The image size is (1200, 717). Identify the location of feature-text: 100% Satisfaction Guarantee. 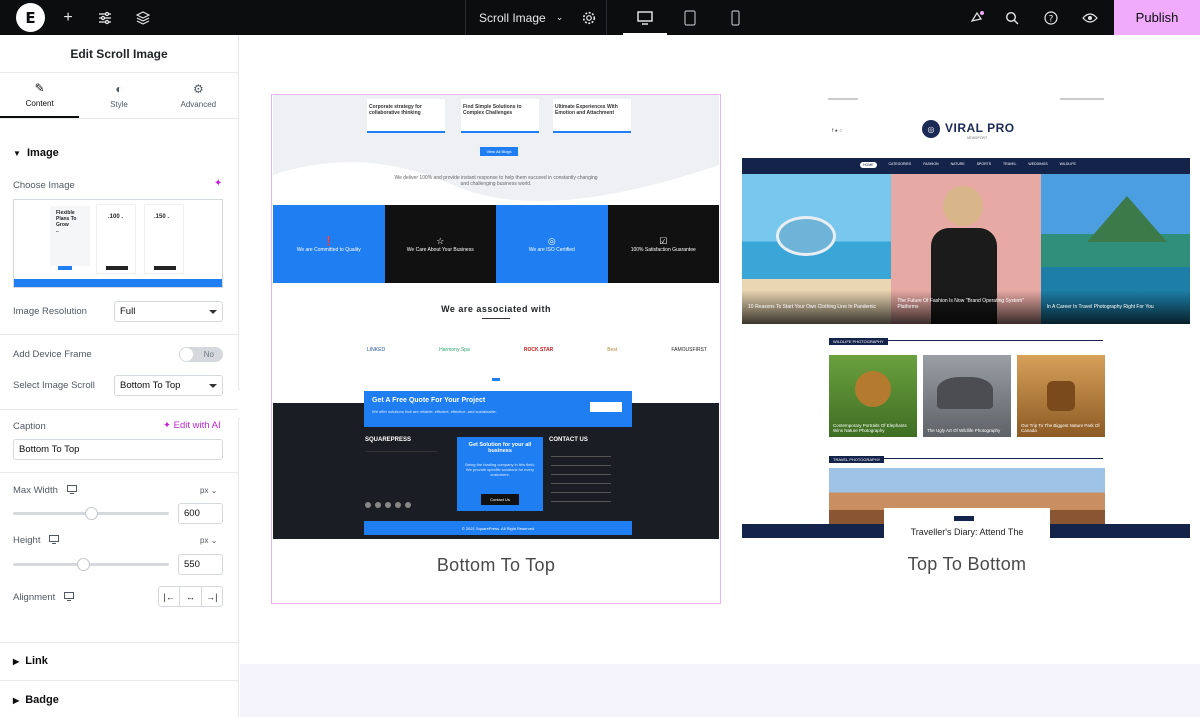
(663, 249).